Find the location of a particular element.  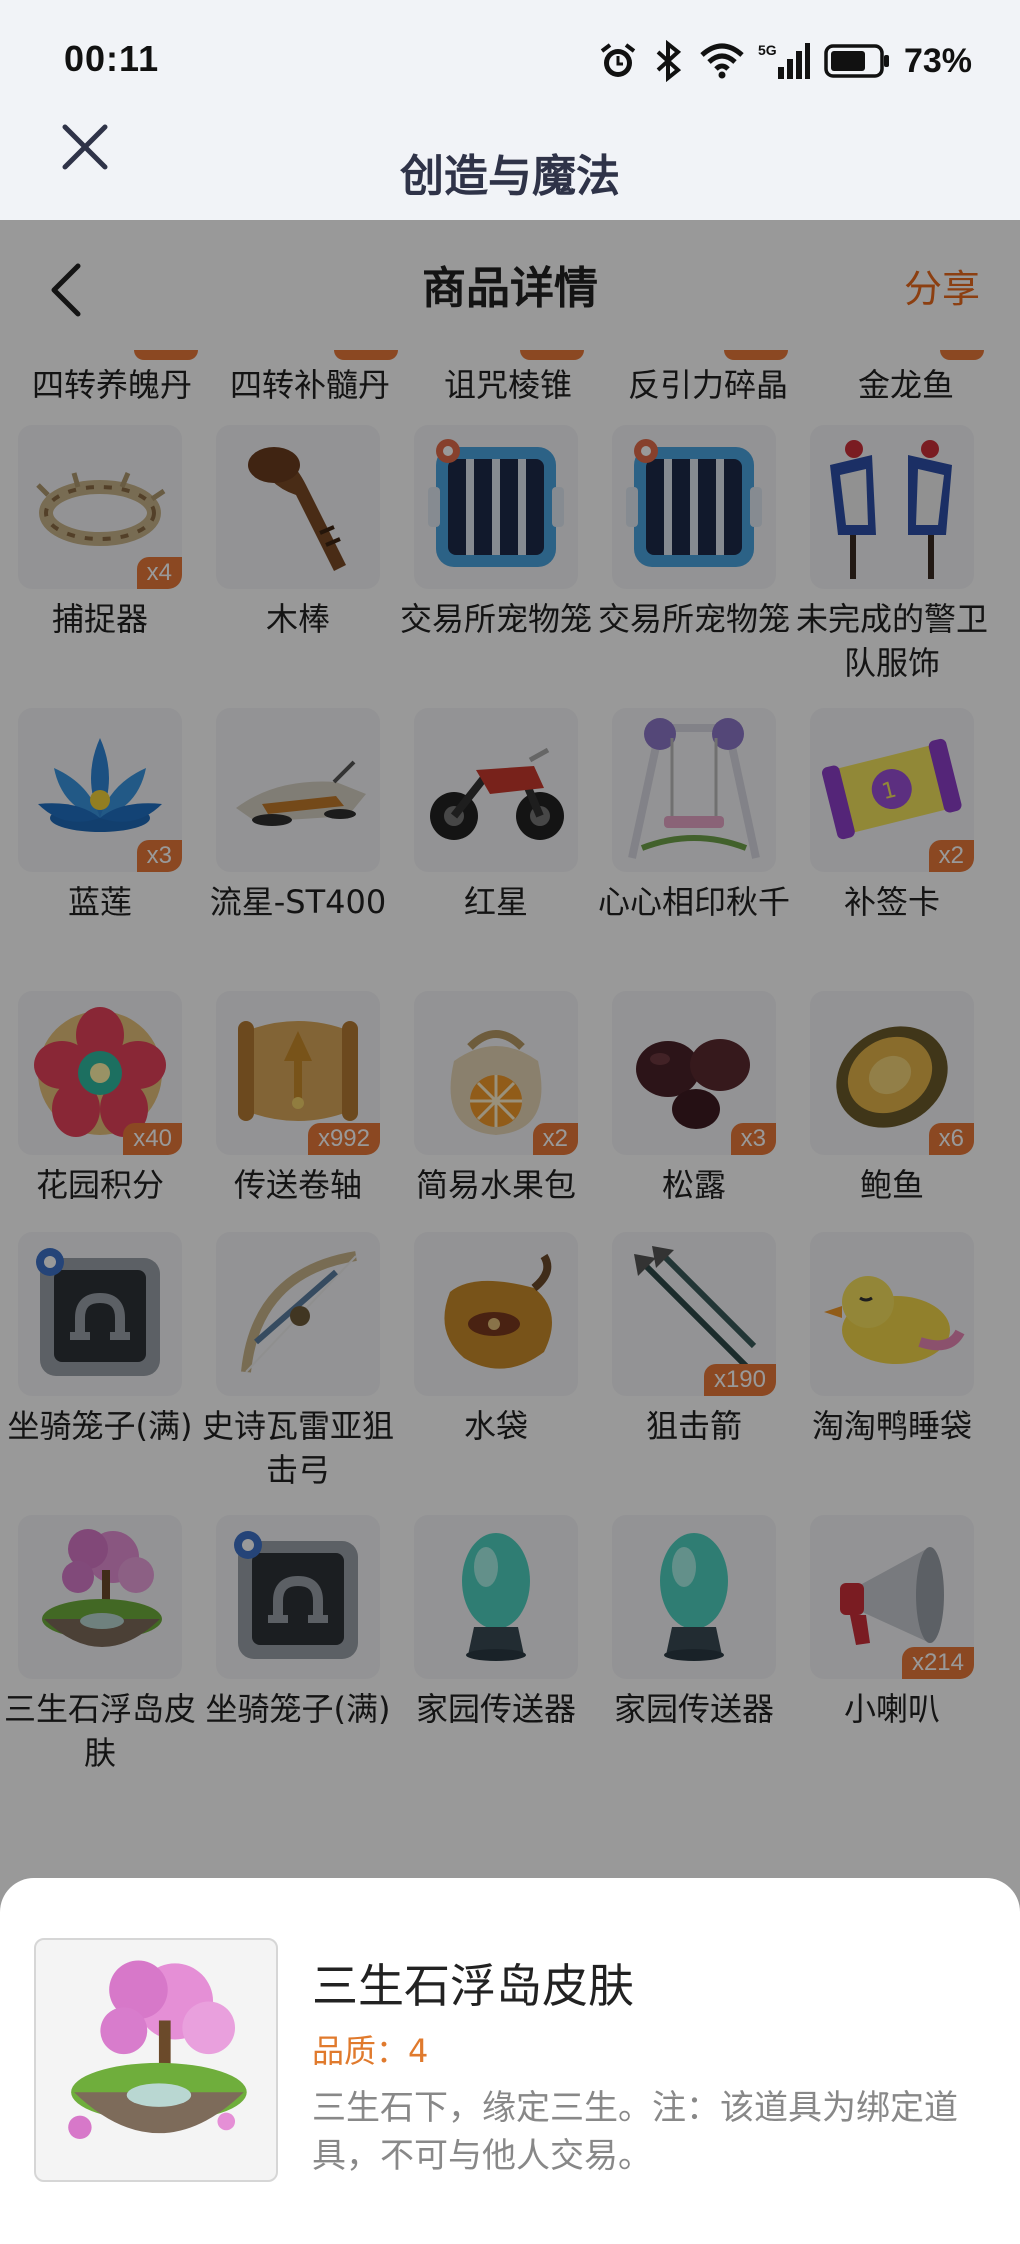

detail-item-name: 三生石浮岛皮肤 is located at coordinates (473, 1986).